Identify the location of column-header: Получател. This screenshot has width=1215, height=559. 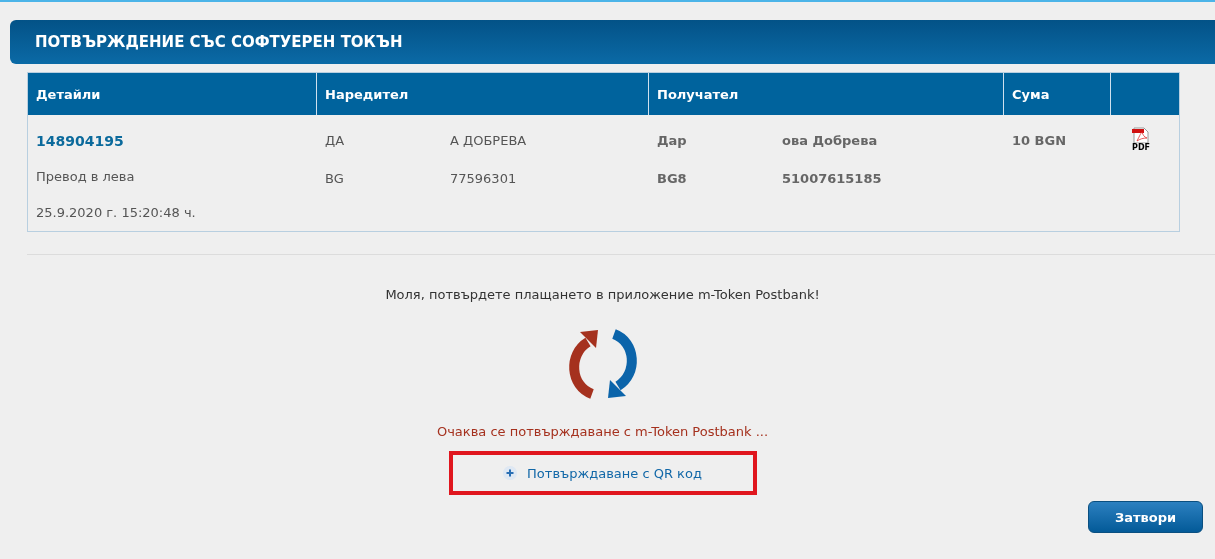
(826, 94).